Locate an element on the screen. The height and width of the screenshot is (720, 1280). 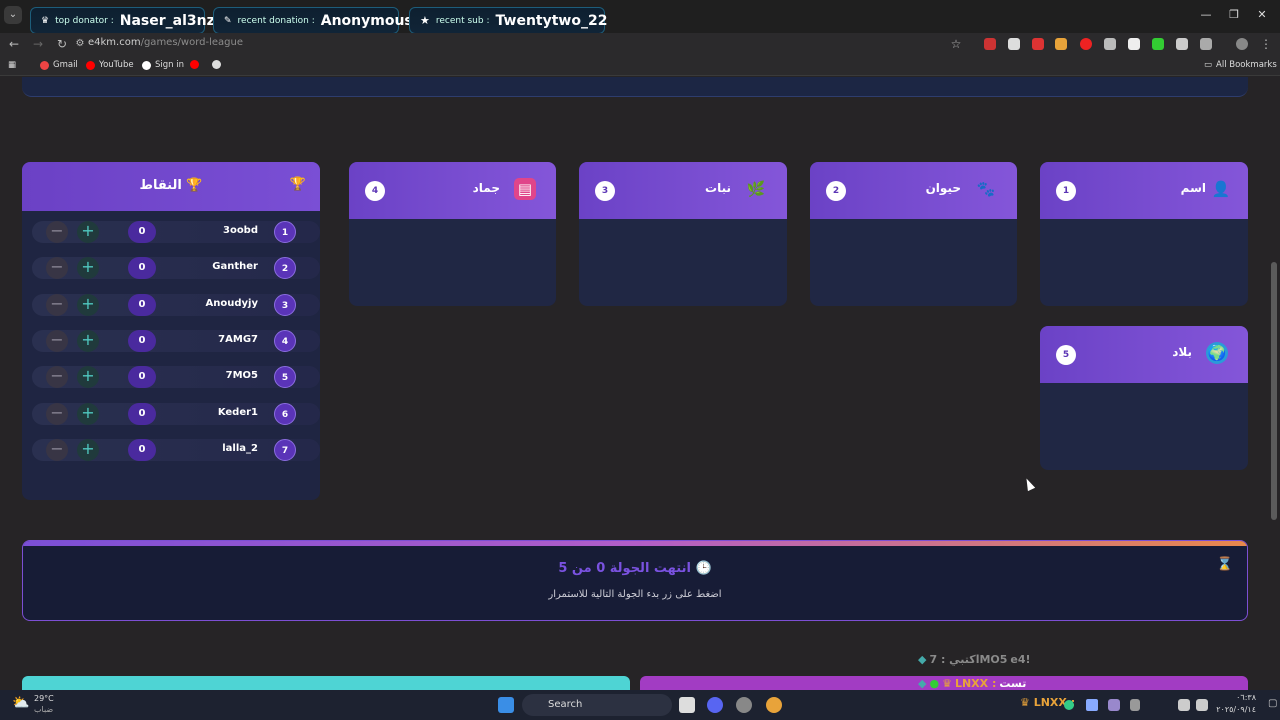
discord-icon is located at coordinates (715, 705).